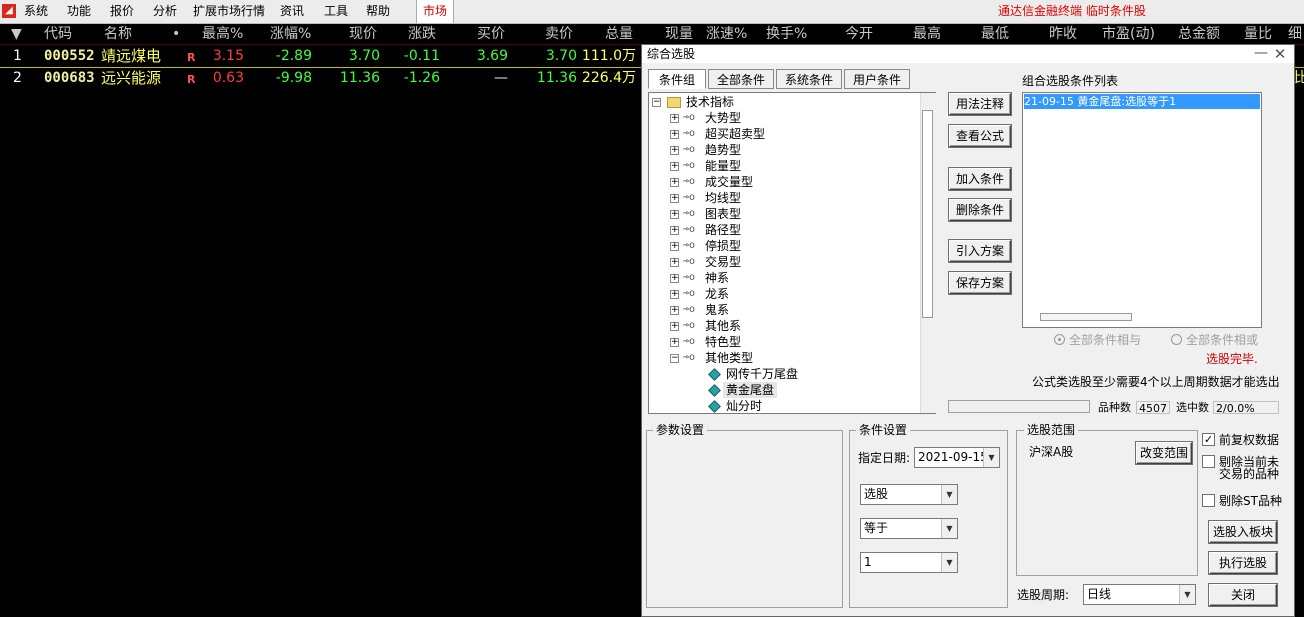 The height and width of the screenshot is (617, 1304). Describe the element at coordinates (723, 198) in the screenshot. I see `tree-group-item: 均线型` at that location.